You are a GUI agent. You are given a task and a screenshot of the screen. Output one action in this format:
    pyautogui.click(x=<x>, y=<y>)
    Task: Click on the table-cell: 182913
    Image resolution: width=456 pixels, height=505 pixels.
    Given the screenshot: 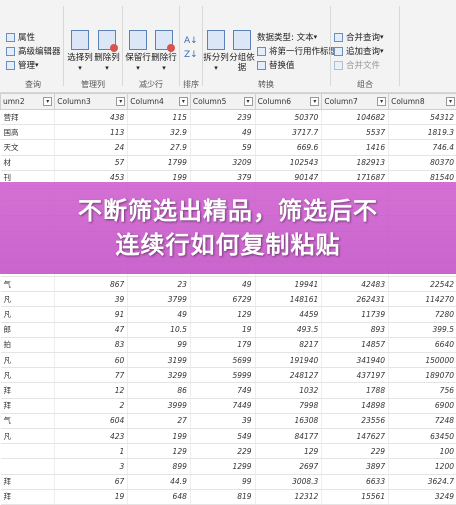 What is the action you would take?
    pyautogui.click(x=355, y=162)
    